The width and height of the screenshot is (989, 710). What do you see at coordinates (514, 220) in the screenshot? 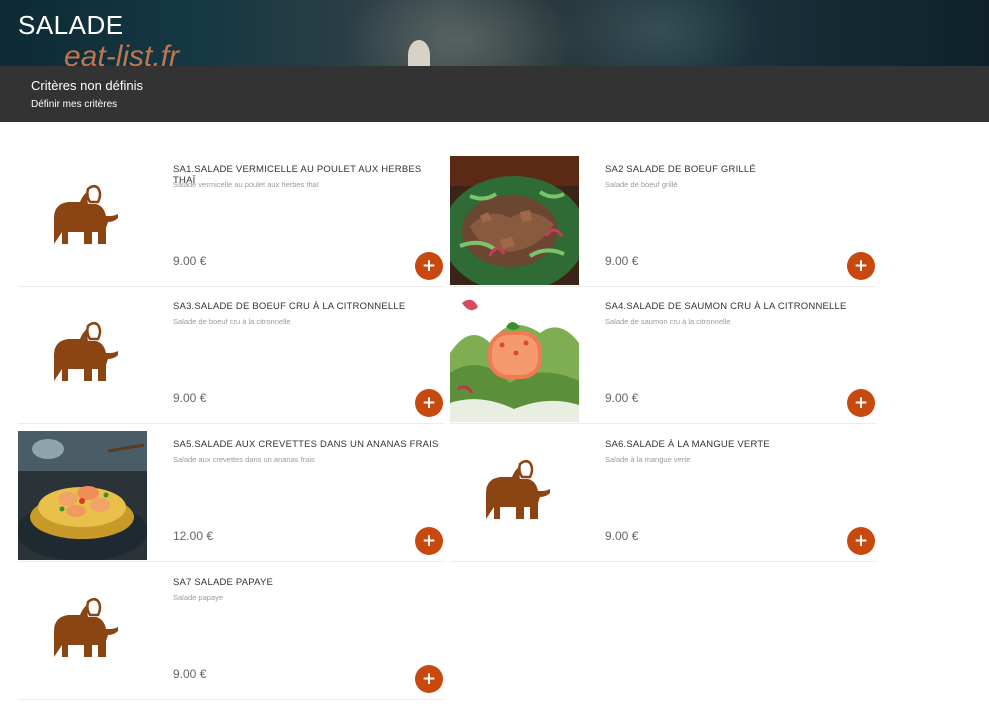
I see `beef-salad-photo` at bounding box center [514, 220].